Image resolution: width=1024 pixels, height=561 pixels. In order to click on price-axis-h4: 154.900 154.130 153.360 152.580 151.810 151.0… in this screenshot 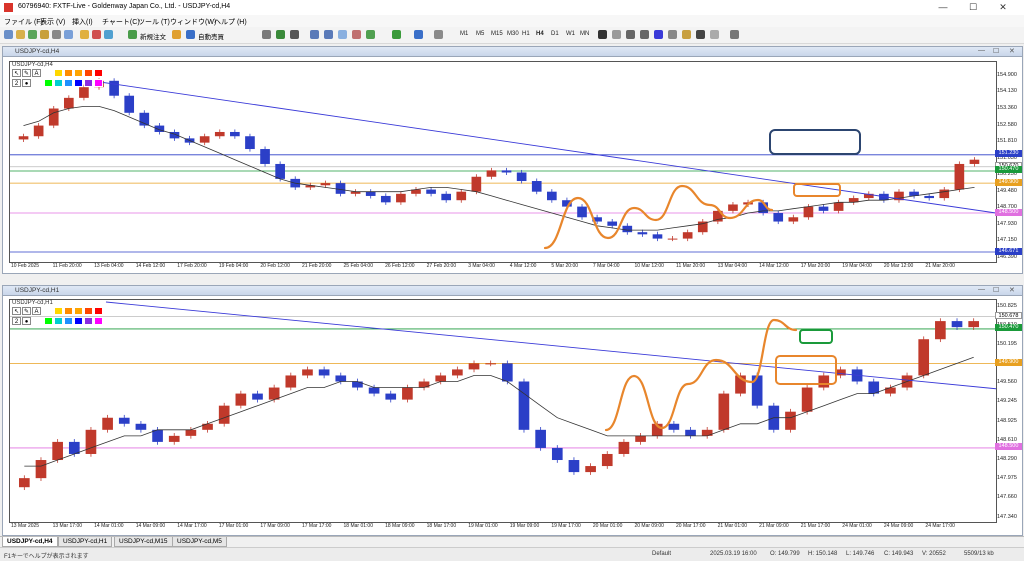, I will do `click(1009, 161)`.